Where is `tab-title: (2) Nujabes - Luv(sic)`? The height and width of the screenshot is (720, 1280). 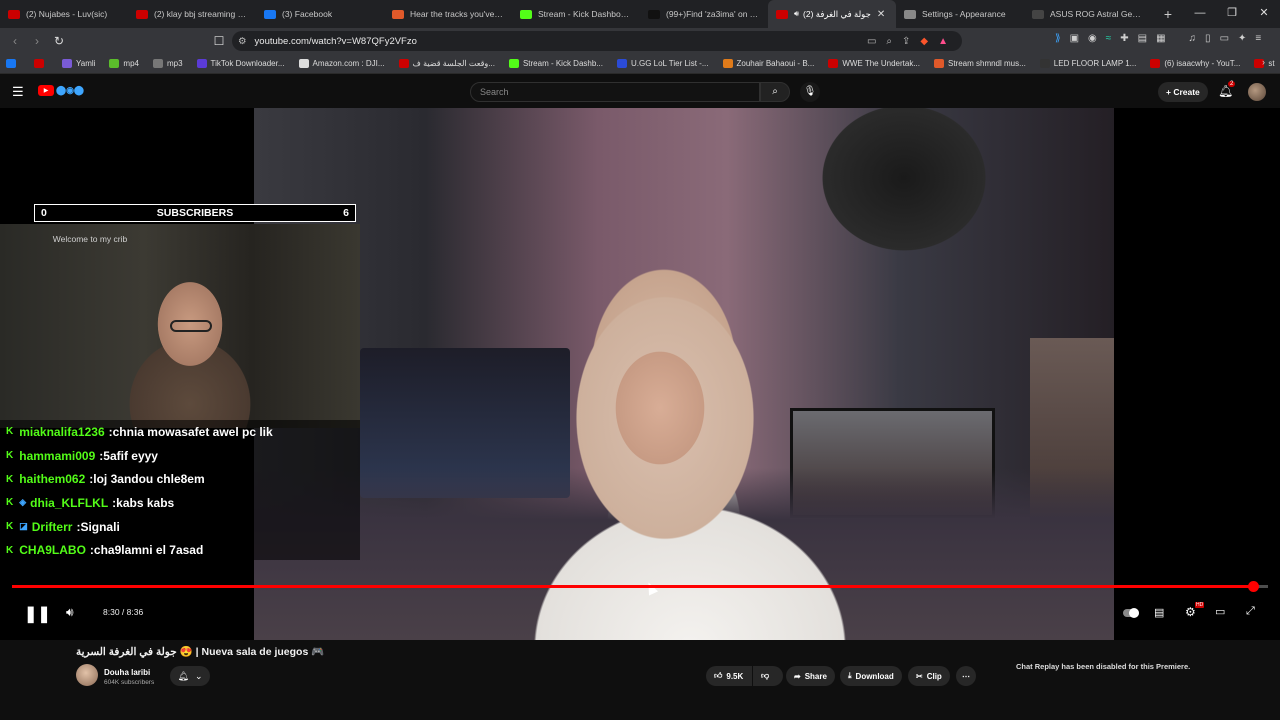
tab-title: (2) Nujabes - Luv(sic) is located at coordinates (67, 14).